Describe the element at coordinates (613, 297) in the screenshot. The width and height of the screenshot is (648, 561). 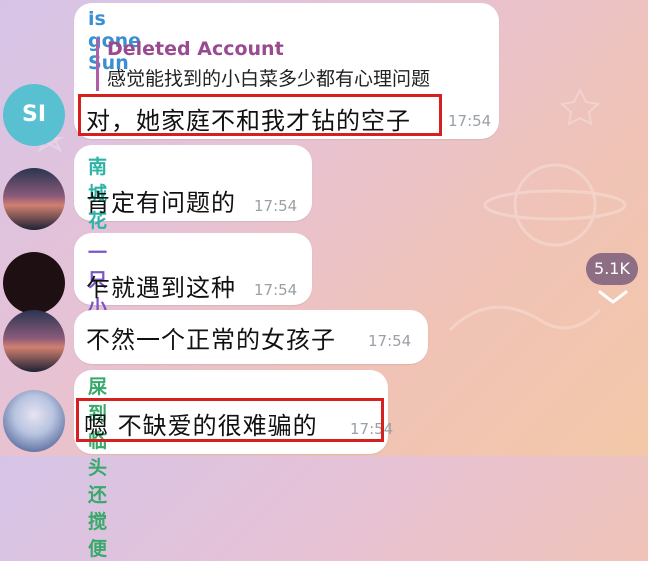
I see `chevron-down-icon` at that location.